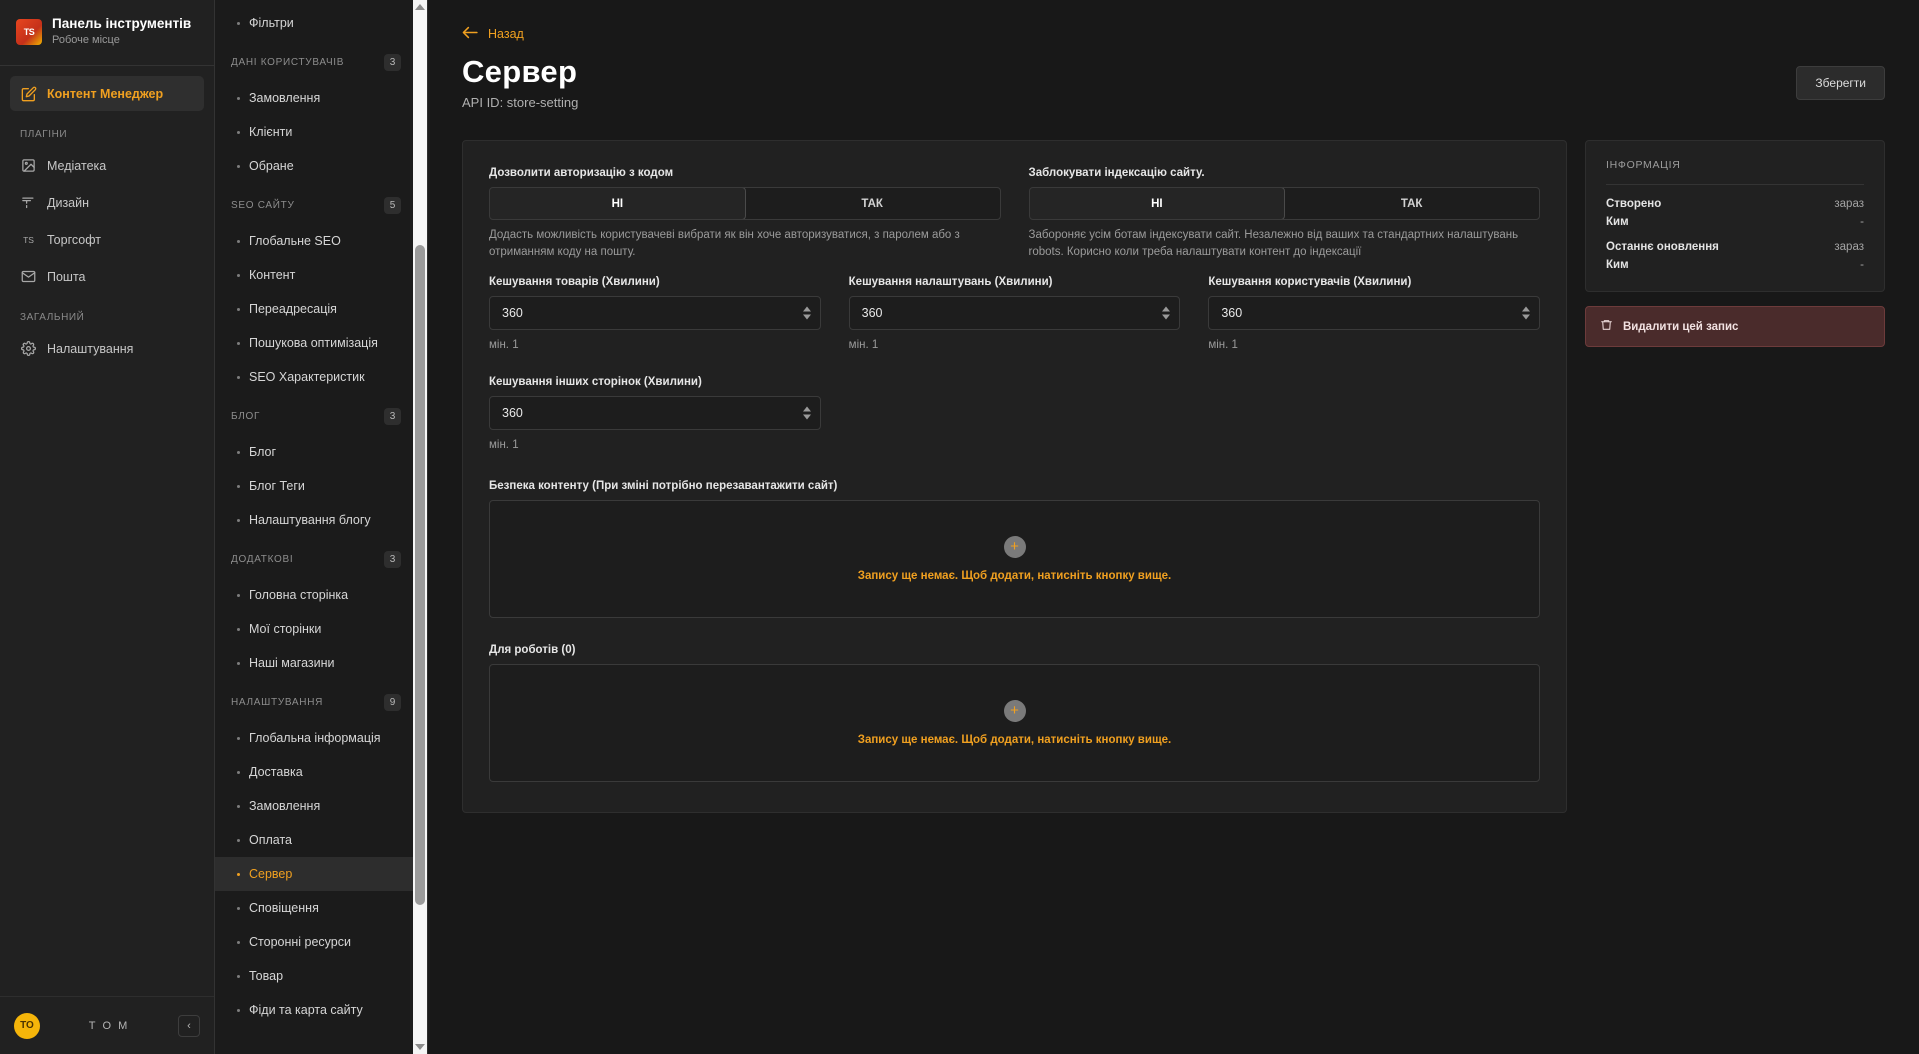 This screenshot has height=1054, width=1919. I want to click on sec-section-title: ДОДАТКОВІ, so click(262, 559).